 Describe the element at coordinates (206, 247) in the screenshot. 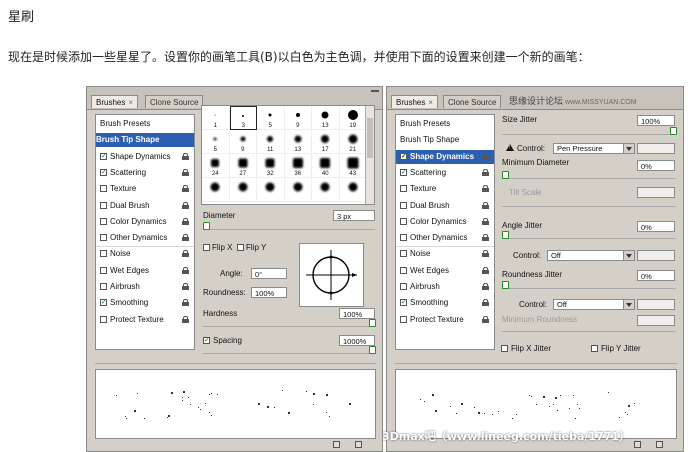

I see `flip-x-checkbox` at that location.